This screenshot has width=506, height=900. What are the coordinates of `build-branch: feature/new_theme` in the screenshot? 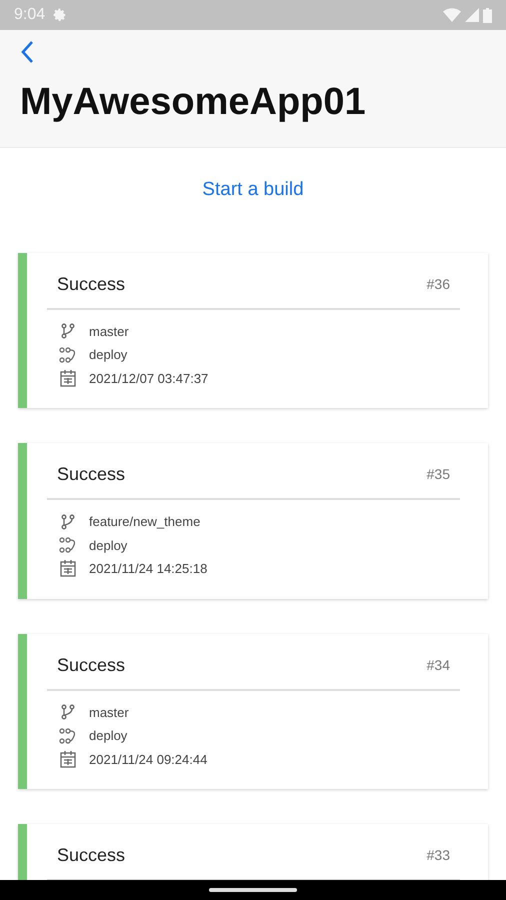 It's located at (144, 522).